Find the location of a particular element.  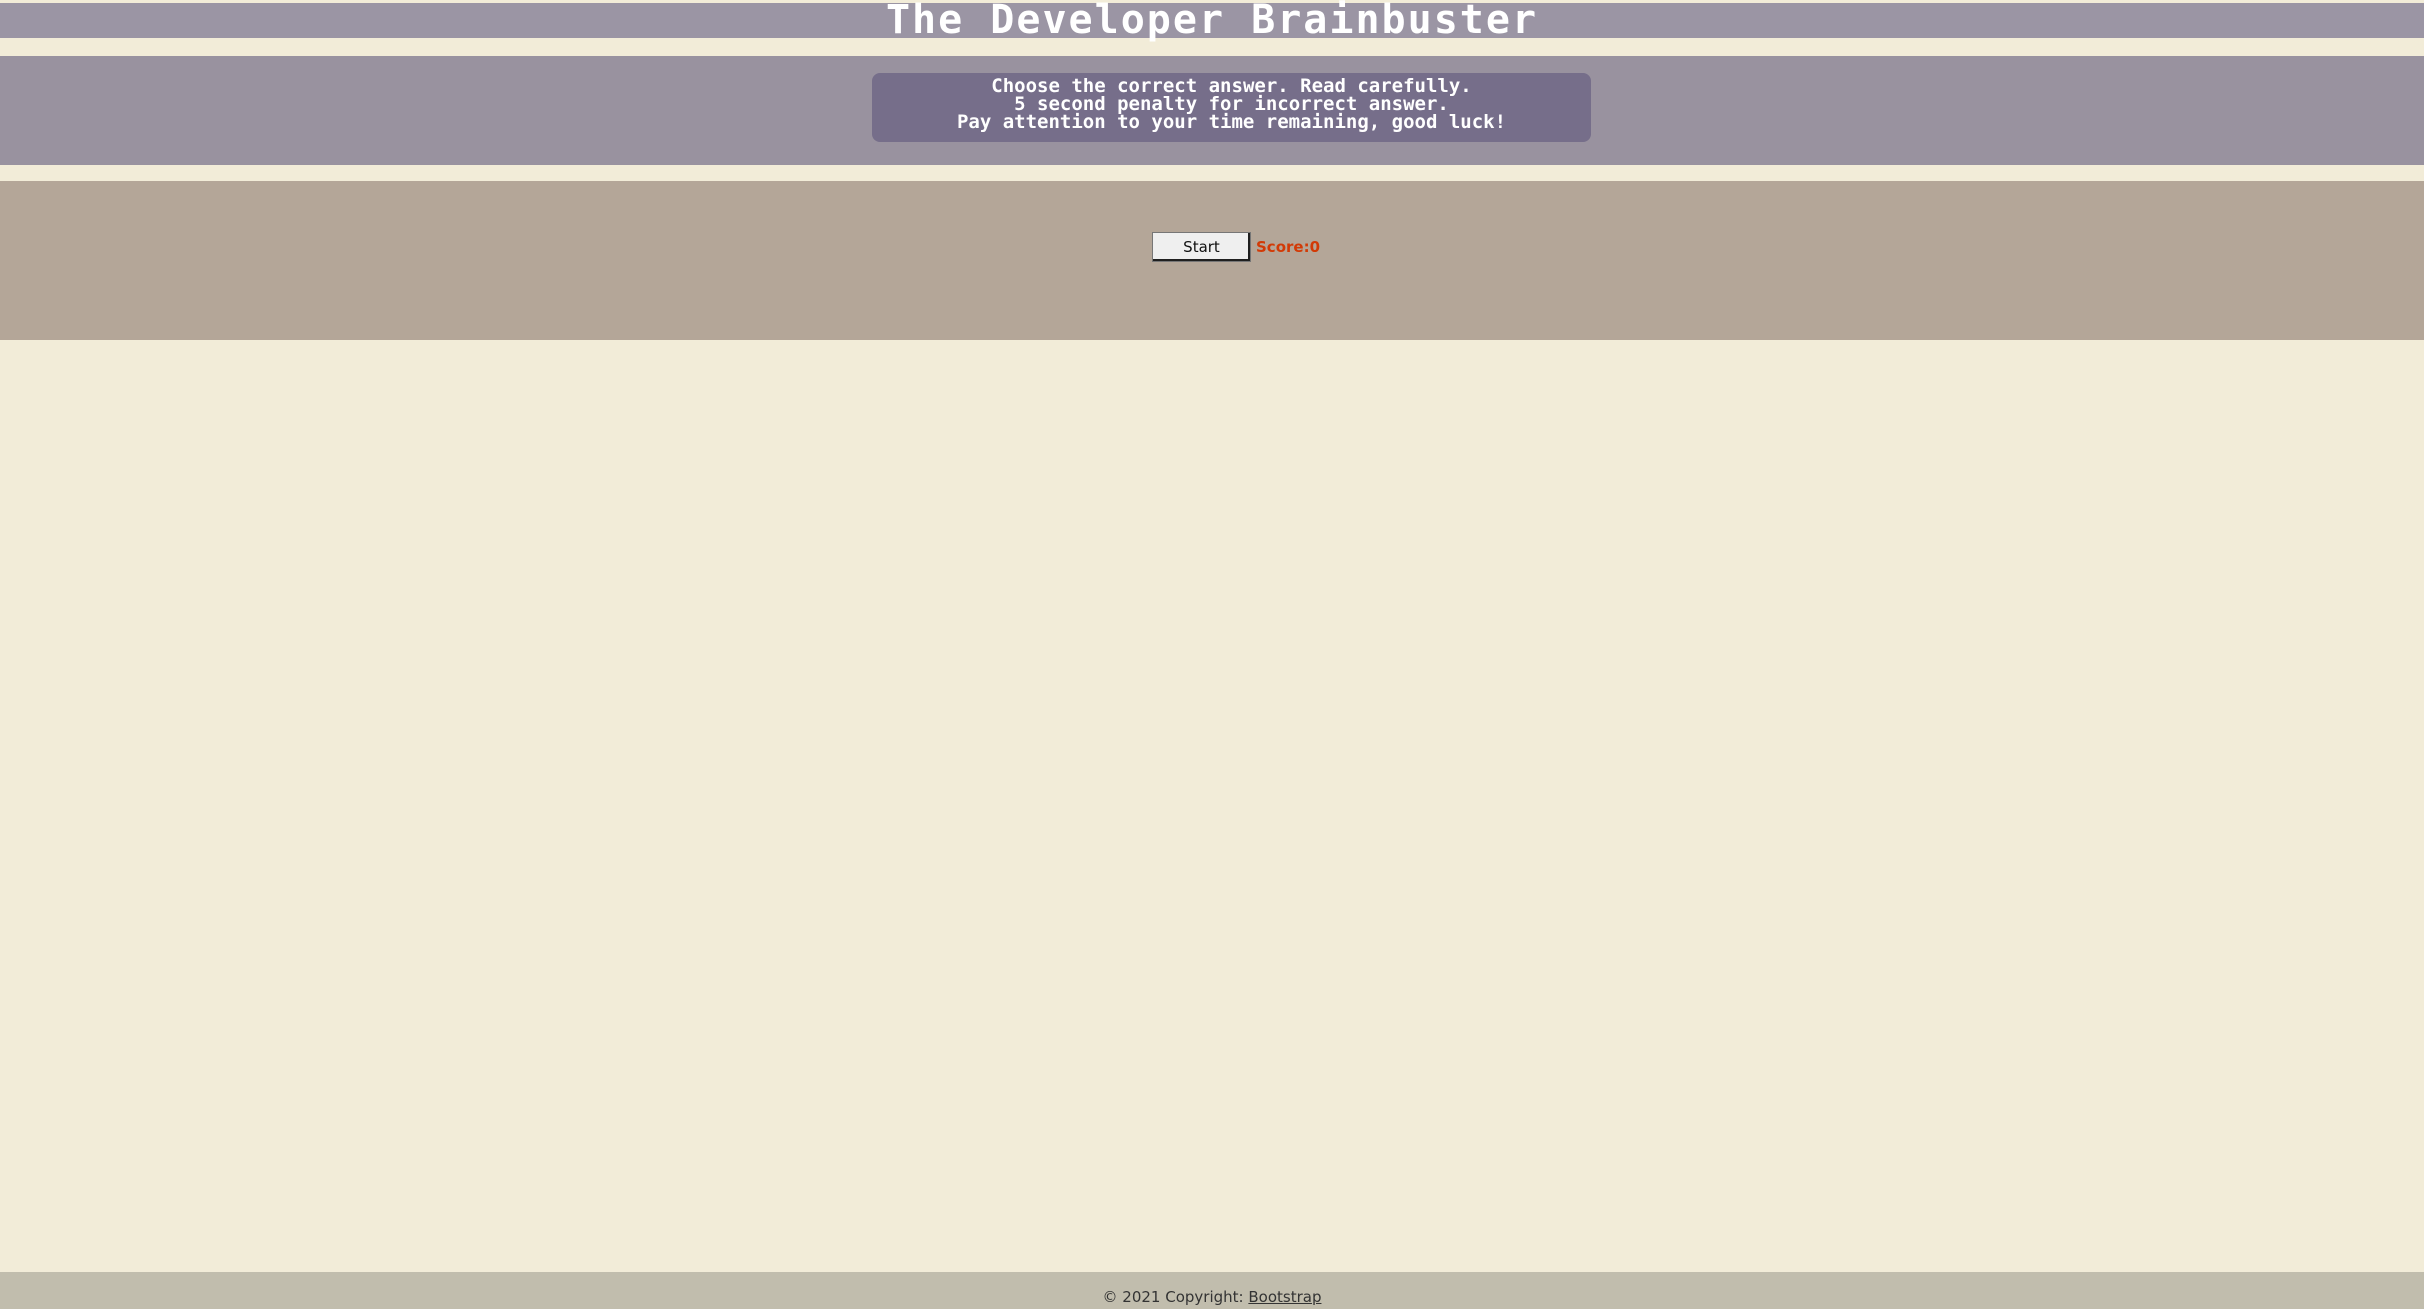

start-button: Start is located at coordinates (1201, 247).